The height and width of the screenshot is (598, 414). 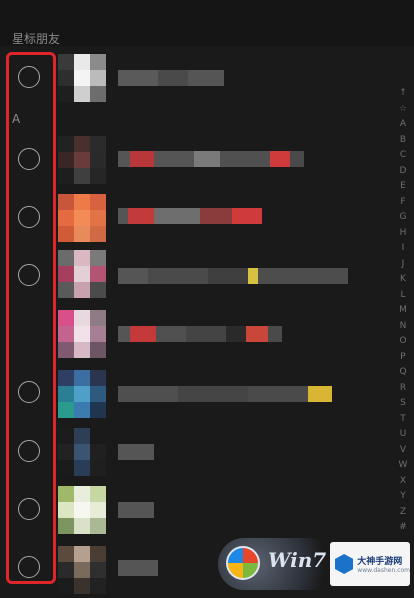 What do you see at coordinates (403, 513) in the screenshot?
I see `index-letter: Z` at bounding box center [403, 513].